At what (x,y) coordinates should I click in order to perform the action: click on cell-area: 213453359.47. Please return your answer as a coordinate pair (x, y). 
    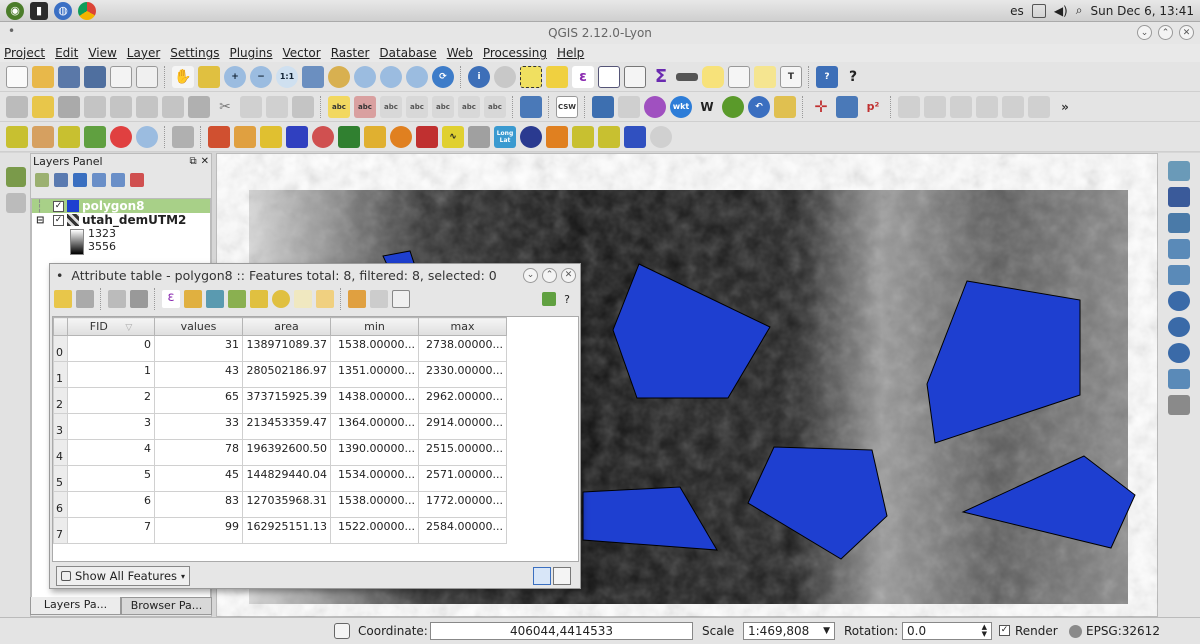
    Looking at the image, I should click on (286, 426).